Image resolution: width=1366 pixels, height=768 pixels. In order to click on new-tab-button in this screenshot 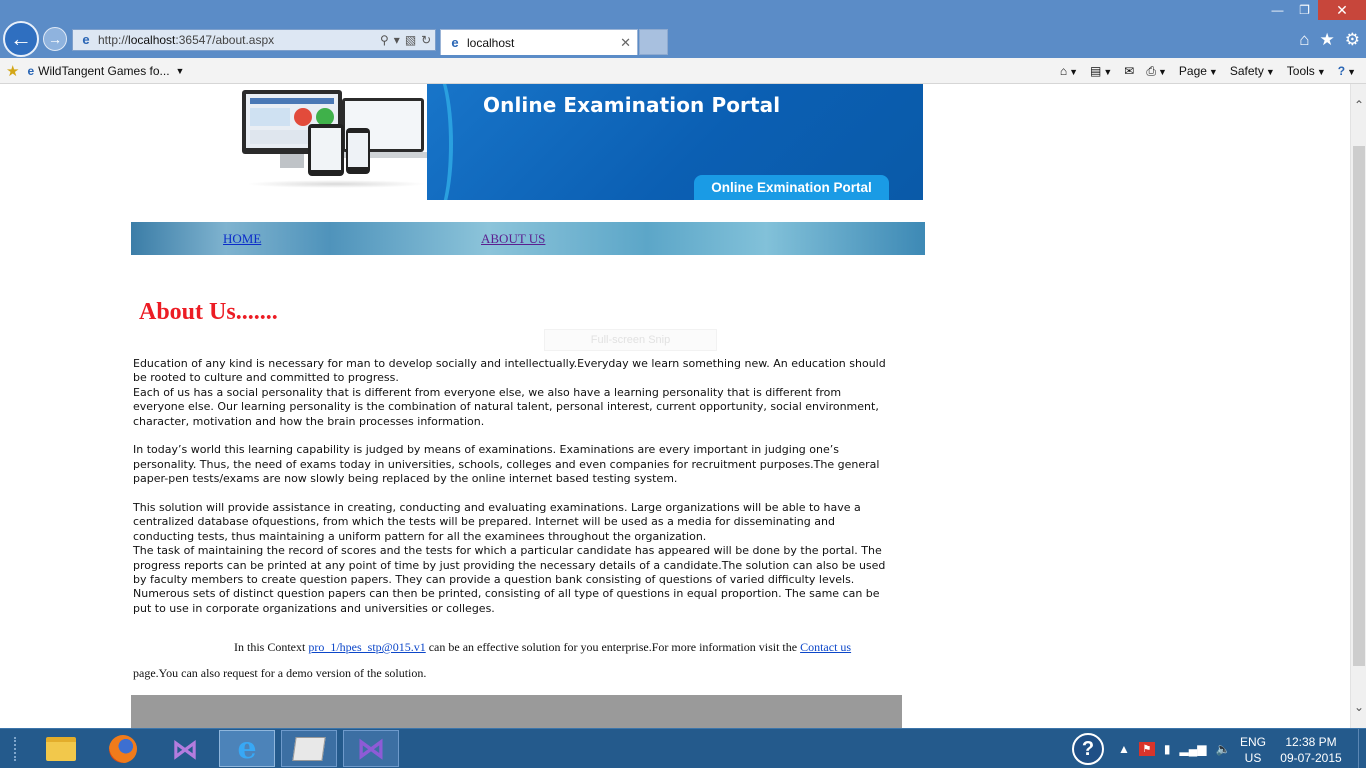, I will do `click(653, 42)`.